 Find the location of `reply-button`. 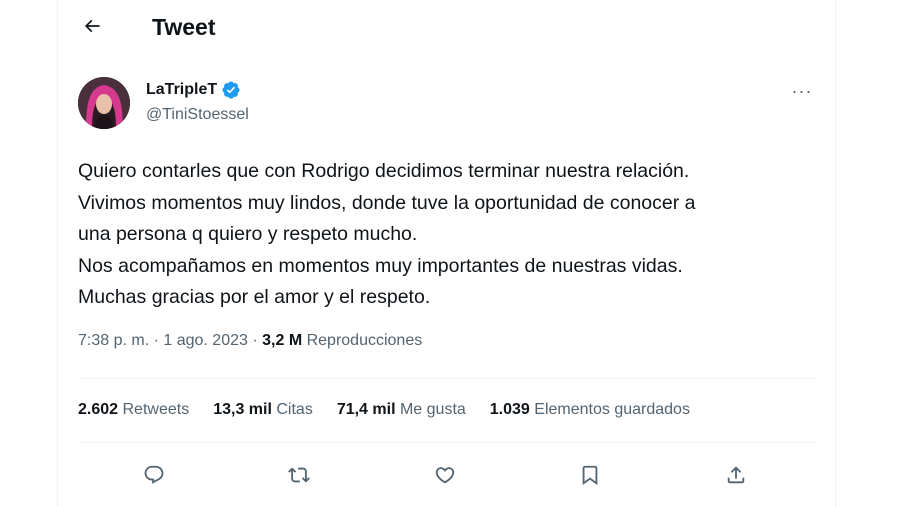

reply-button is located at coordinates (154, 477).